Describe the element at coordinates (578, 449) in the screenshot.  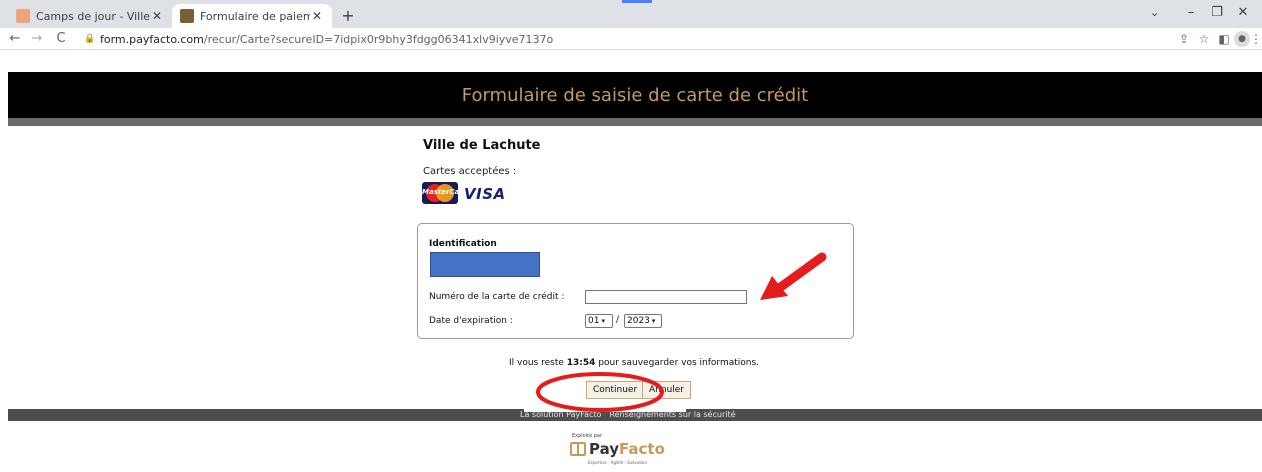
I see `payfacto-logo-icon` at that location.